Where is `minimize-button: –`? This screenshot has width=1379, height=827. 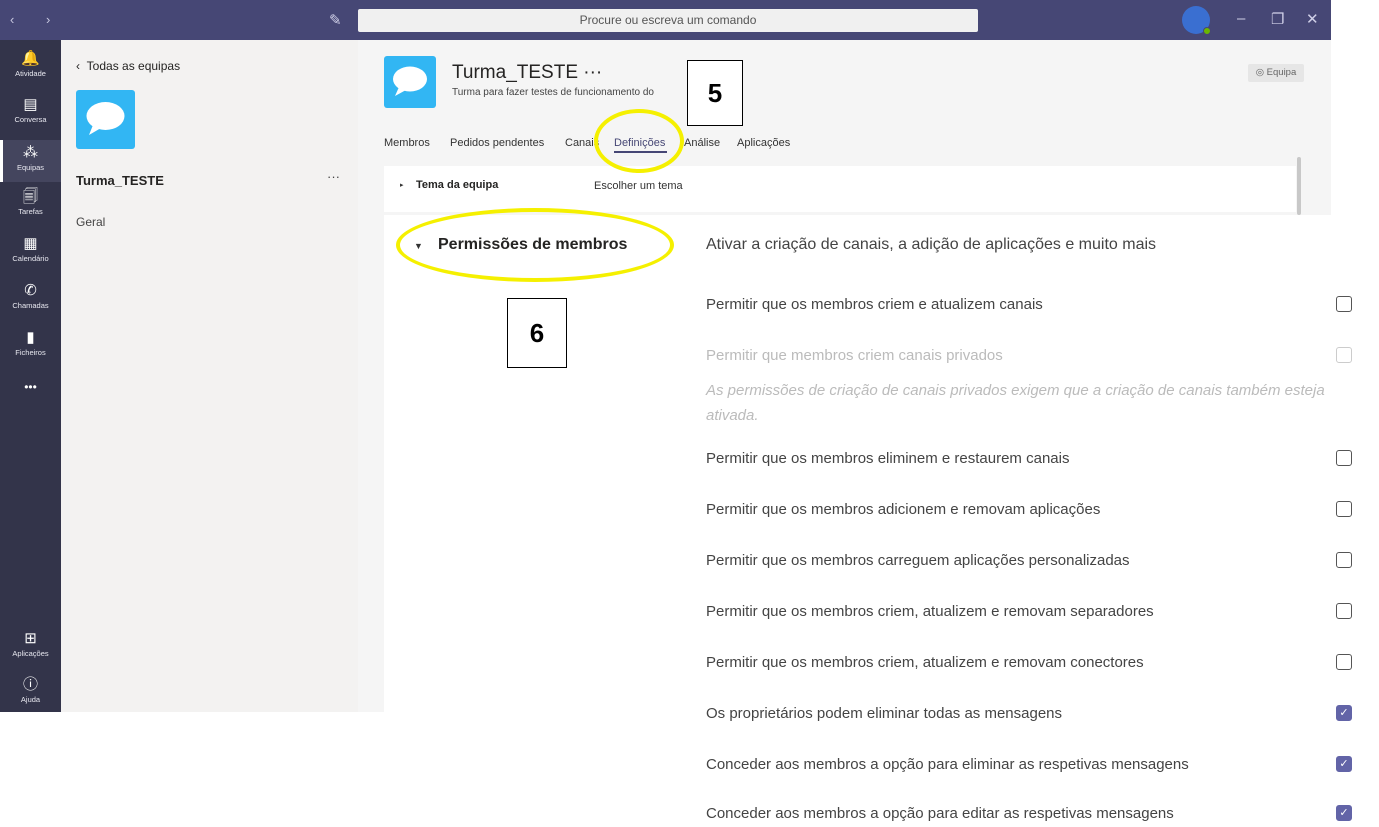 minimize-button: – is located at coordinates (1241, 18).